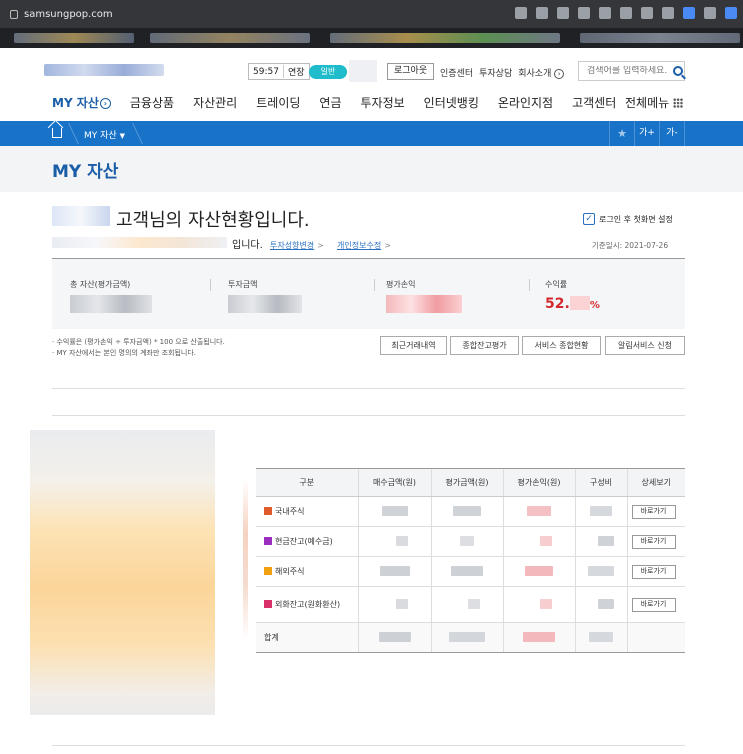  Describe the element at coordinates (629, 71) in the screenshot. I see `search-input` at that location.